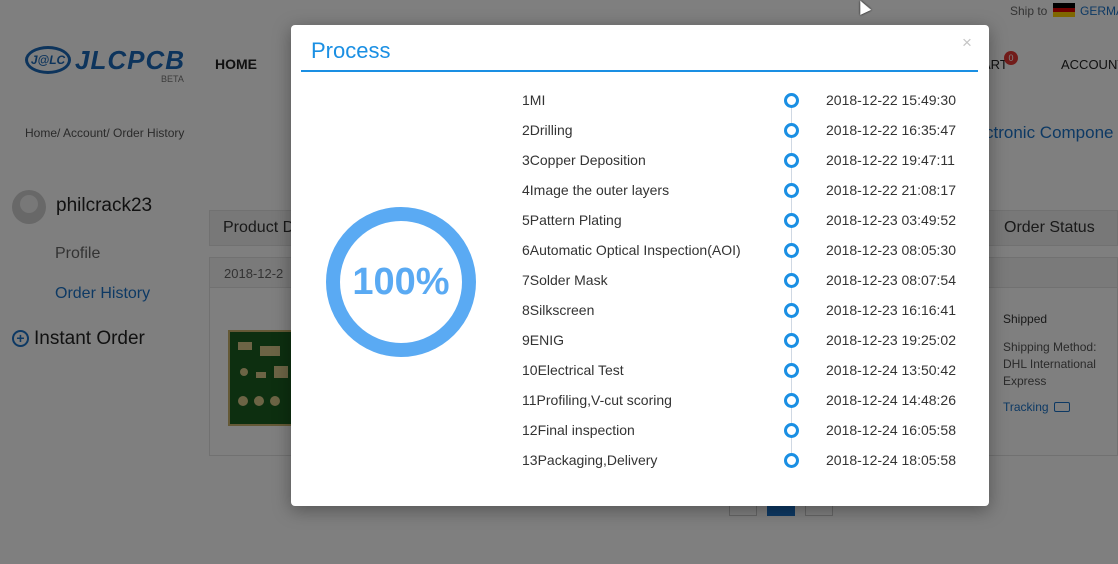  Describe the element at coordinates (597, 400) in the screenshot. I see `step-name: 11Profiling,V-cut scoring` at that location.